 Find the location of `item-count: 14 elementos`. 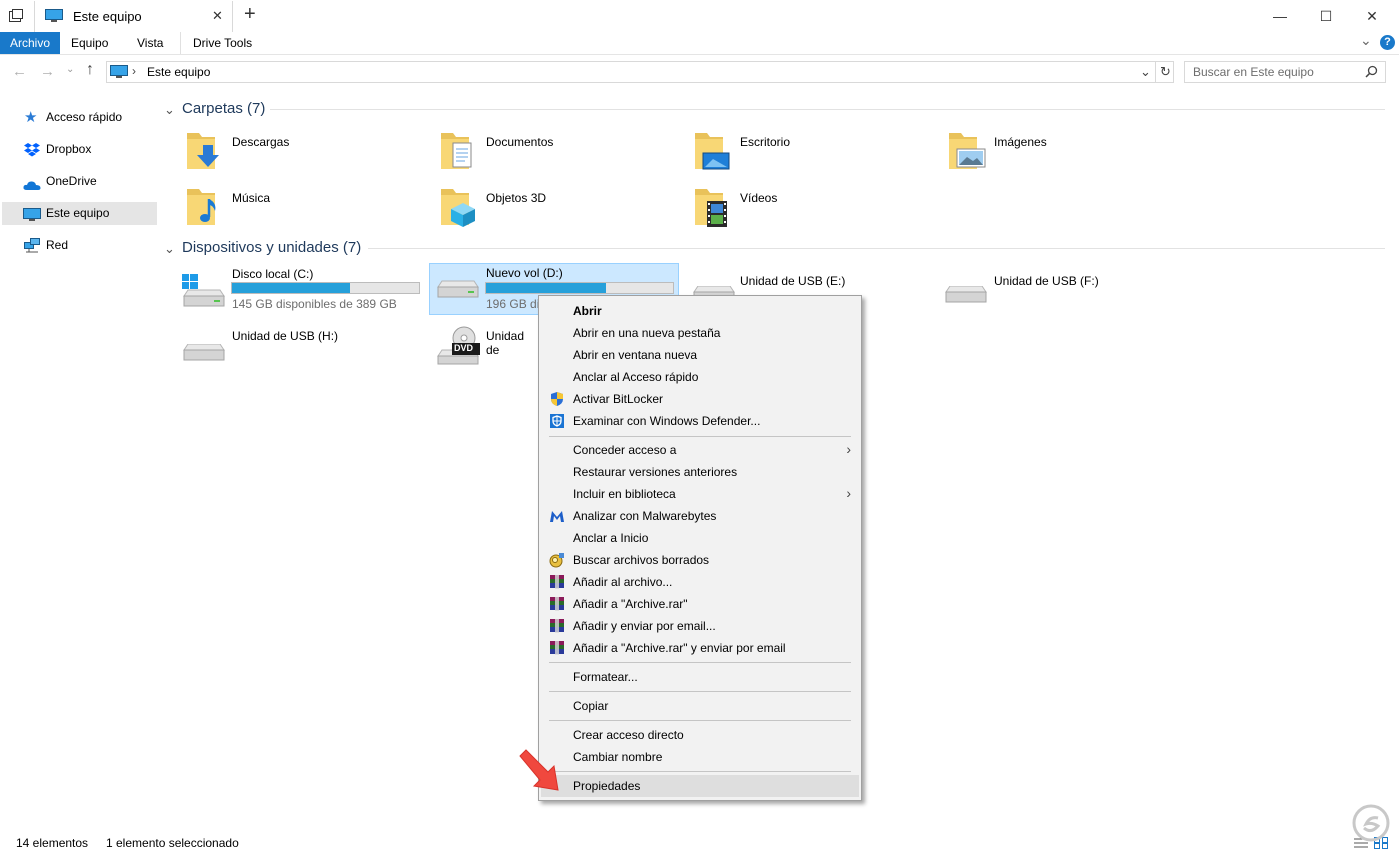

item-count: 14 elementos is located at coordinates (52, 843).